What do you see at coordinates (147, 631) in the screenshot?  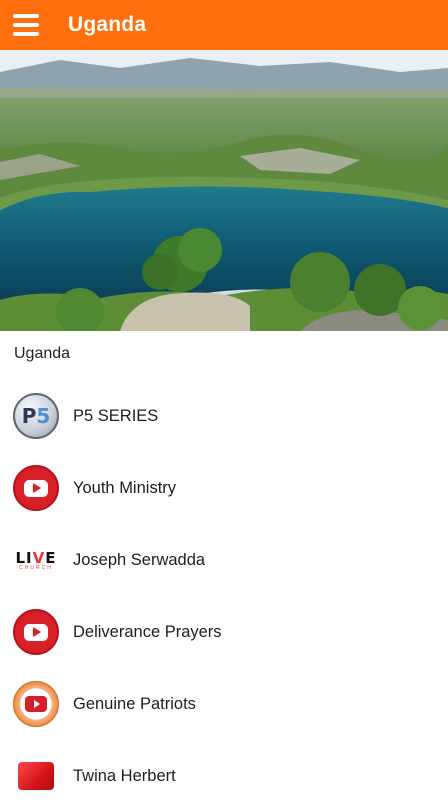 I see `list-item-label: Deliverance Prayers` at bounding box center [147, 631].